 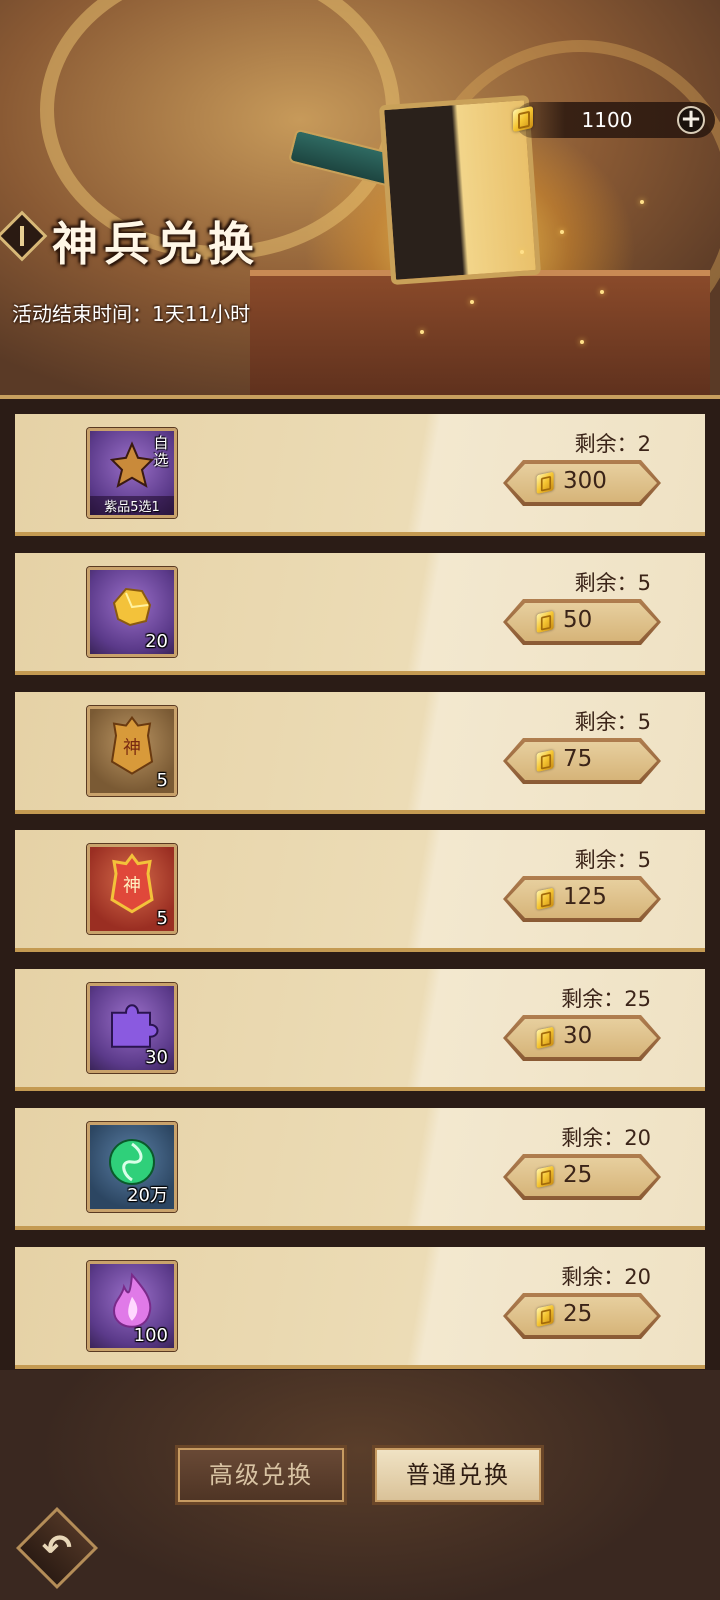 I want to click on plus-icon: +, so click(x=691, y=119).